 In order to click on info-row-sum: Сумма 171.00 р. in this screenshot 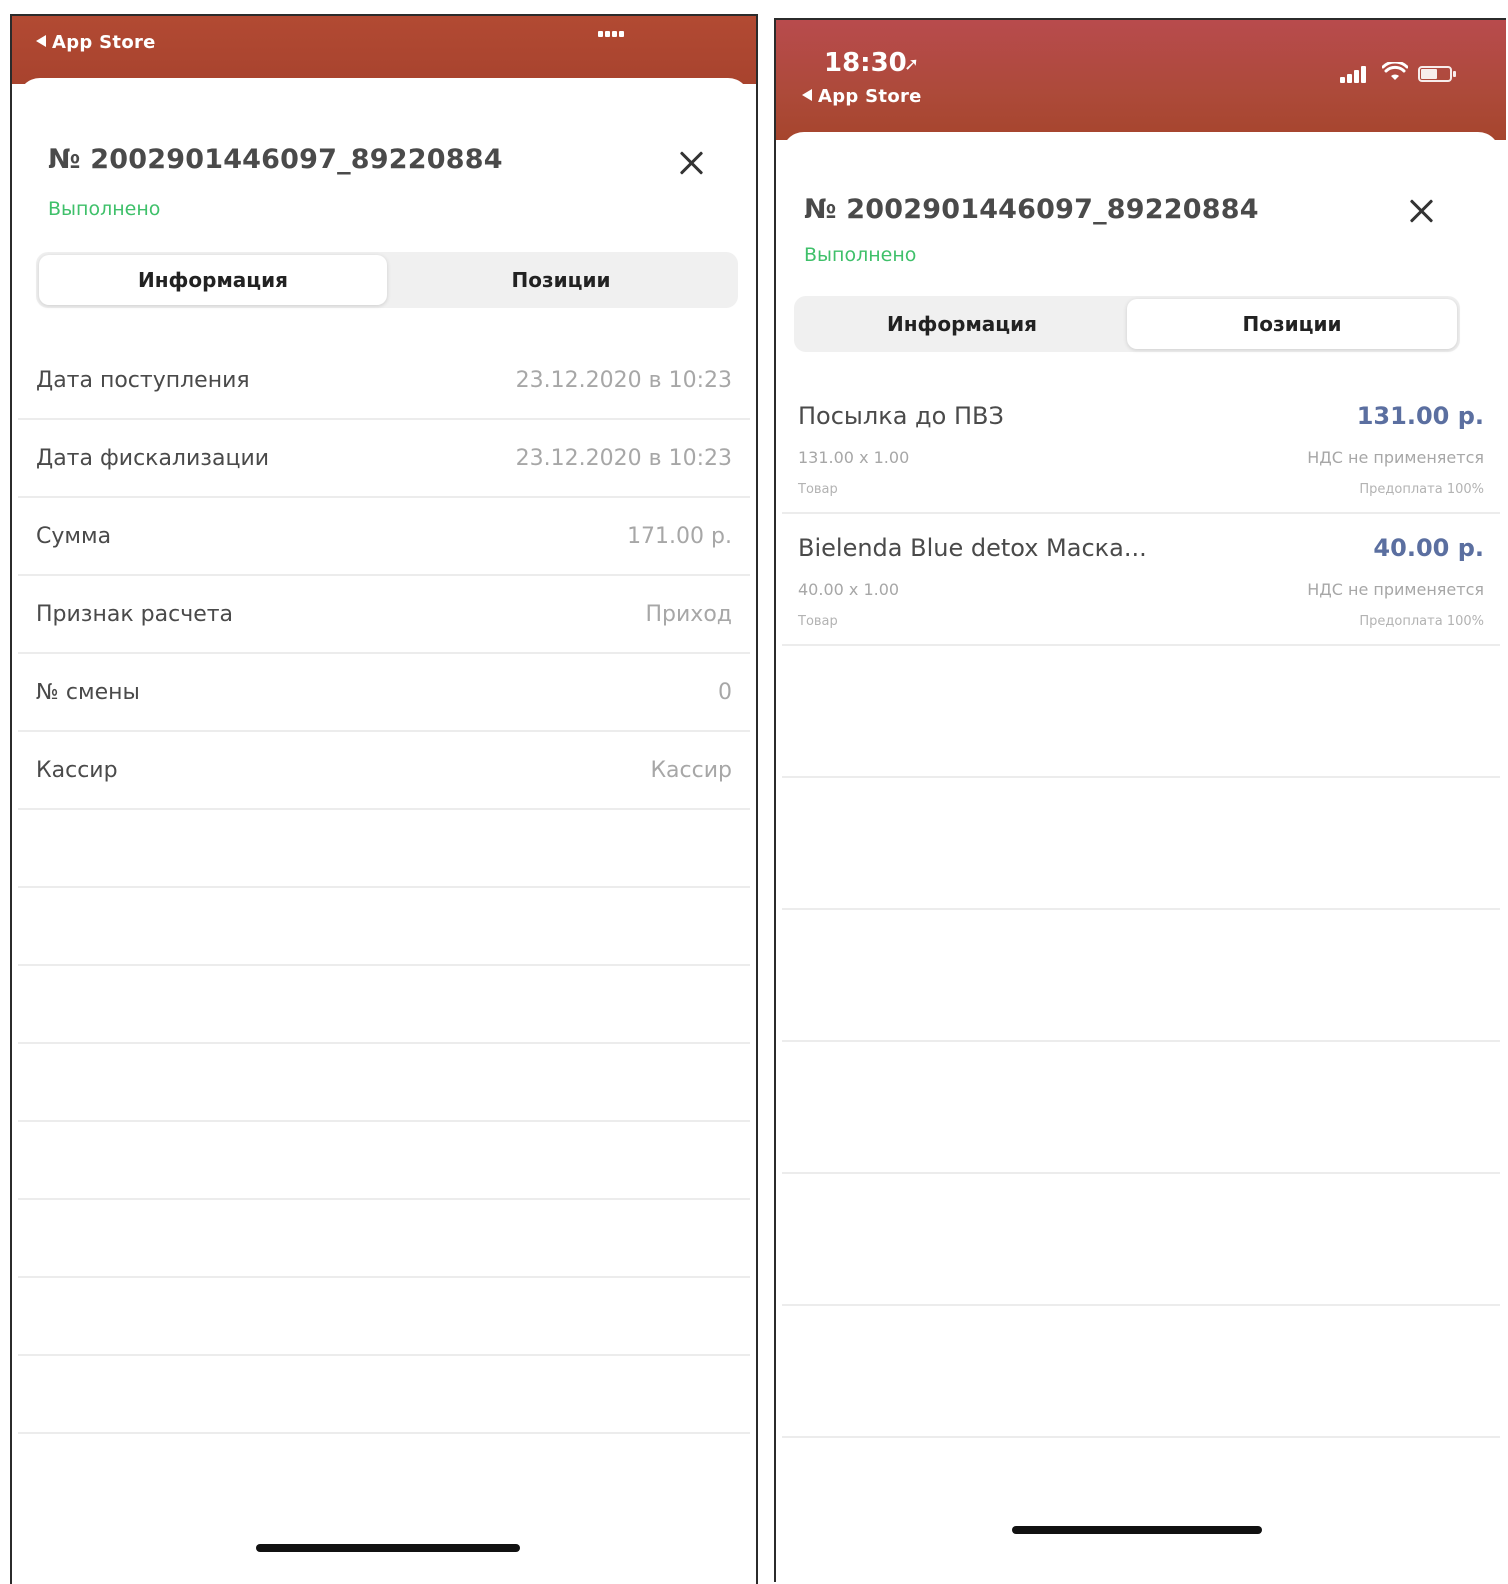, I will do `click(384, 537)`.